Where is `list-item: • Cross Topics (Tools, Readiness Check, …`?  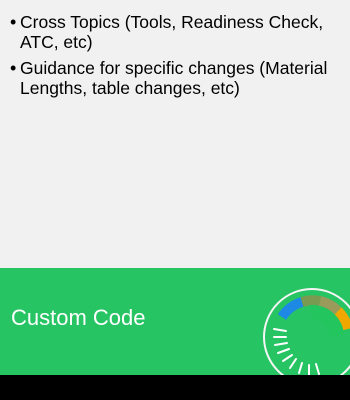
list-item: • Cross Topics (Tools, Readiness Check, … is located at coordinates (177, 32).